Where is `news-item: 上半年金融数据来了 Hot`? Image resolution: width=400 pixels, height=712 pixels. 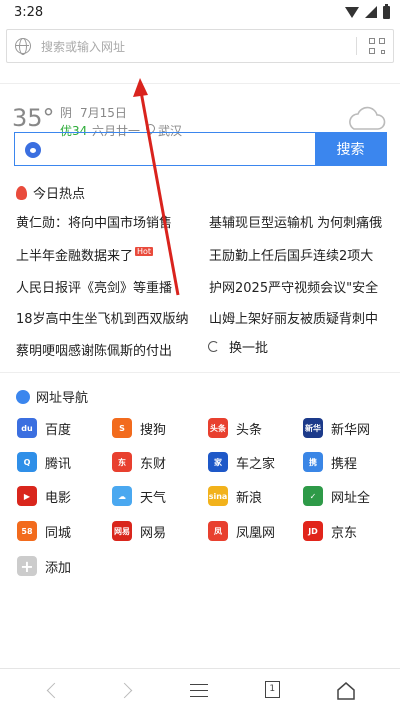 news-item: 上半年金融数据来了 Hot is located at coordinates (104, 254).